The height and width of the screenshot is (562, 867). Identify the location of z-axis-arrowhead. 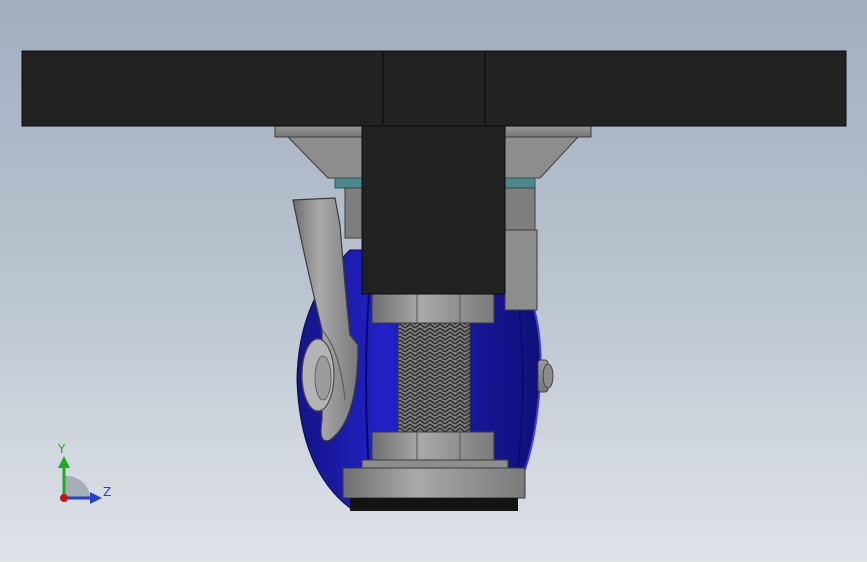
(96, 498).